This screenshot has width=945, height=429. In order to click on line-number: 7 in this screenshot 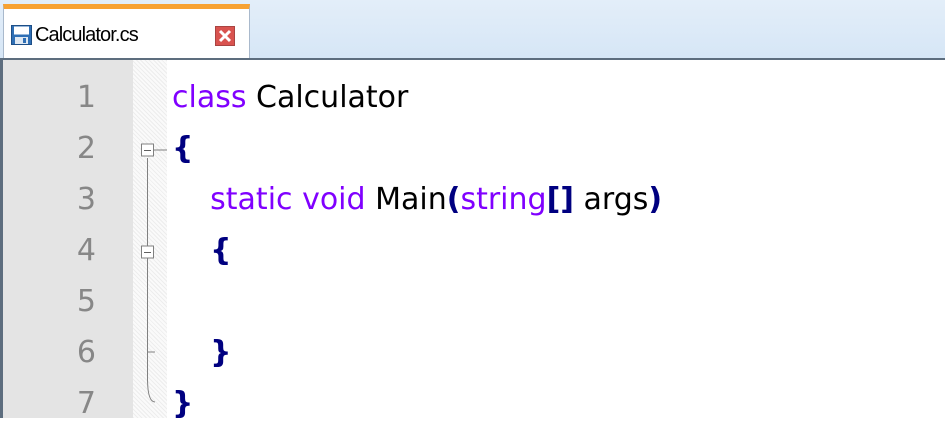, I will do `click(86, 403)`.